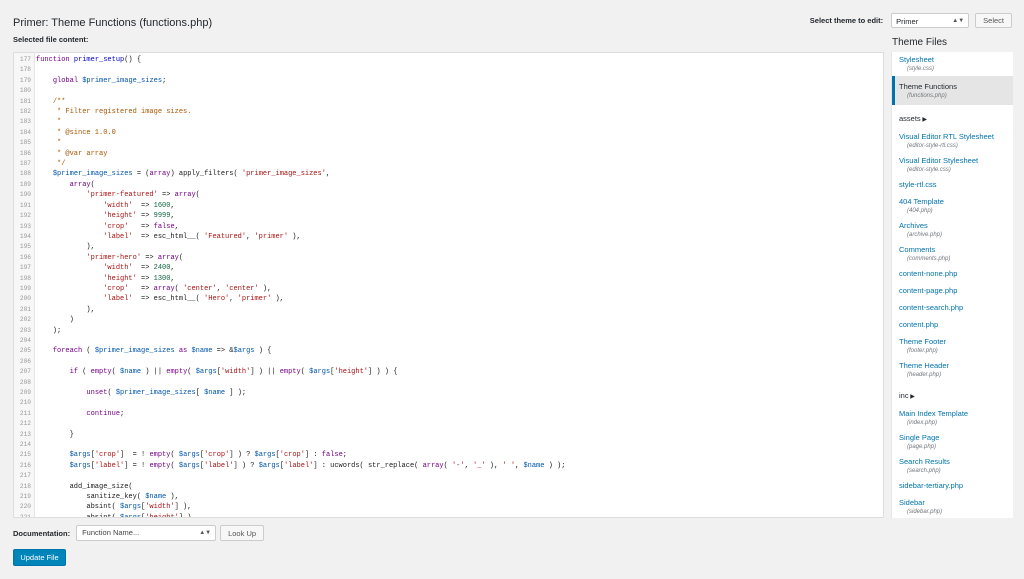  Describe the element at coordinates (448, 435) in the screenshot. I see `code-line: 213 }` at that location.